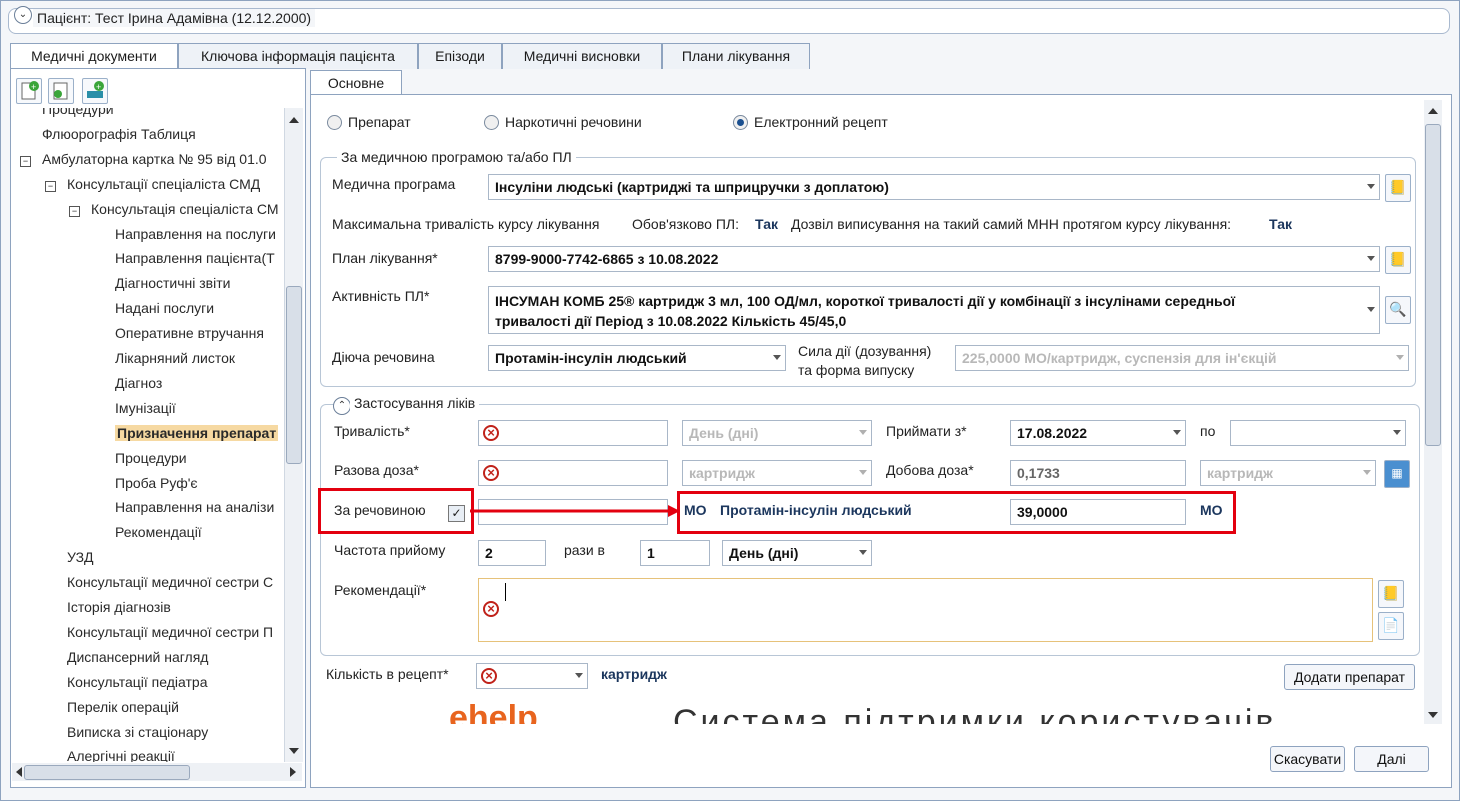 Image resolution: width=1460 pixels, height=801 pixels. What do you see at coordinates (170, 632) in the screenshot?
I see `tree-item: Консультації медичної сестри П` at bounding box center [170, 632].